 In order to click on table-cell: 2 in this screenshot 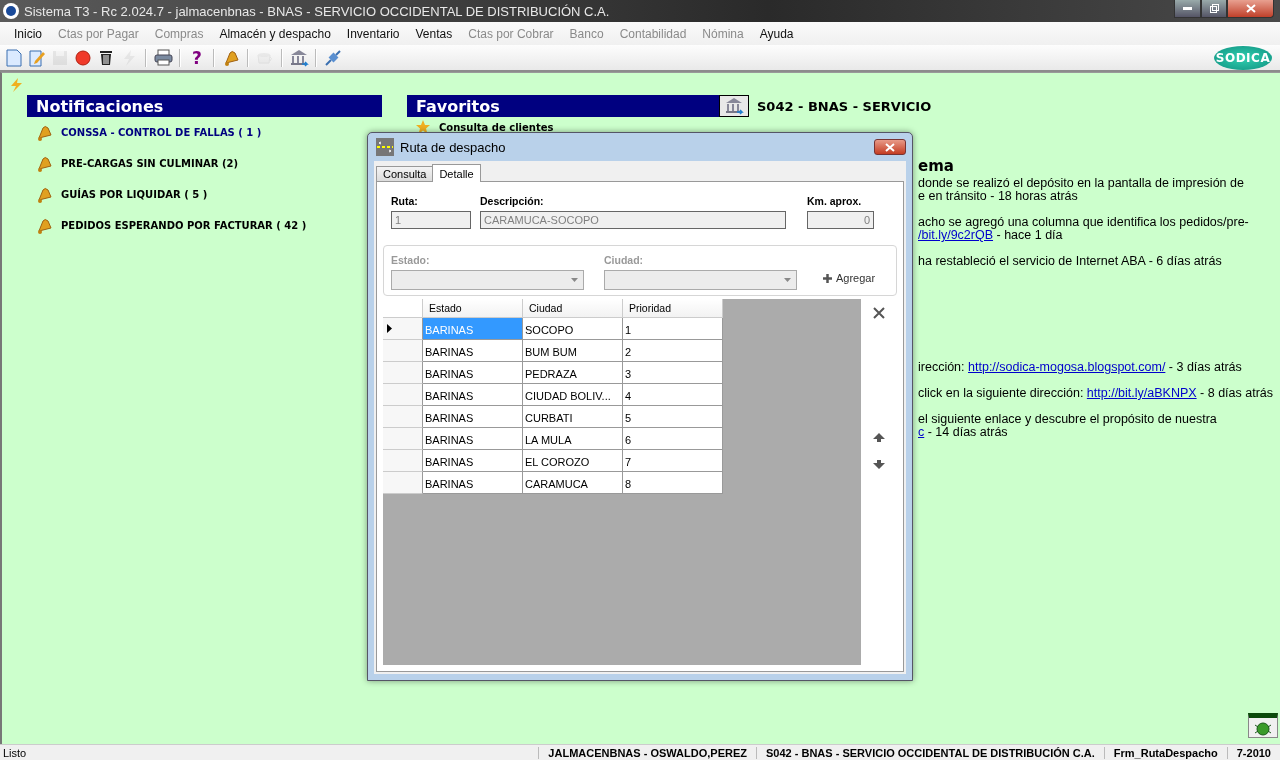, I will do `click(673, 351)`.